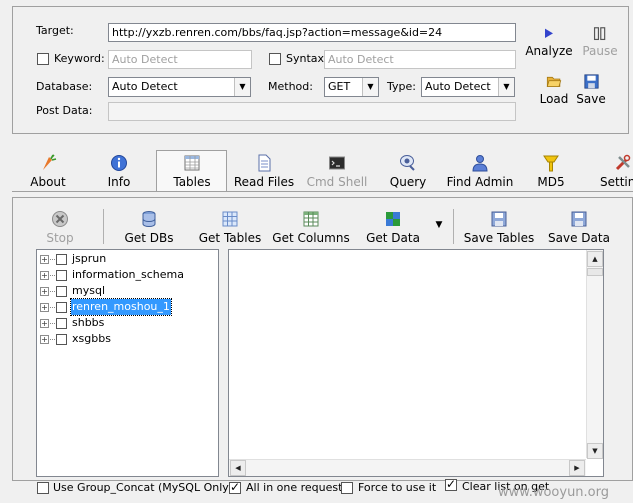 The height and width of the screenshot is (503, 633). I want to click on tab-cmd-shell: Cmd Shell, so click(337, 171).